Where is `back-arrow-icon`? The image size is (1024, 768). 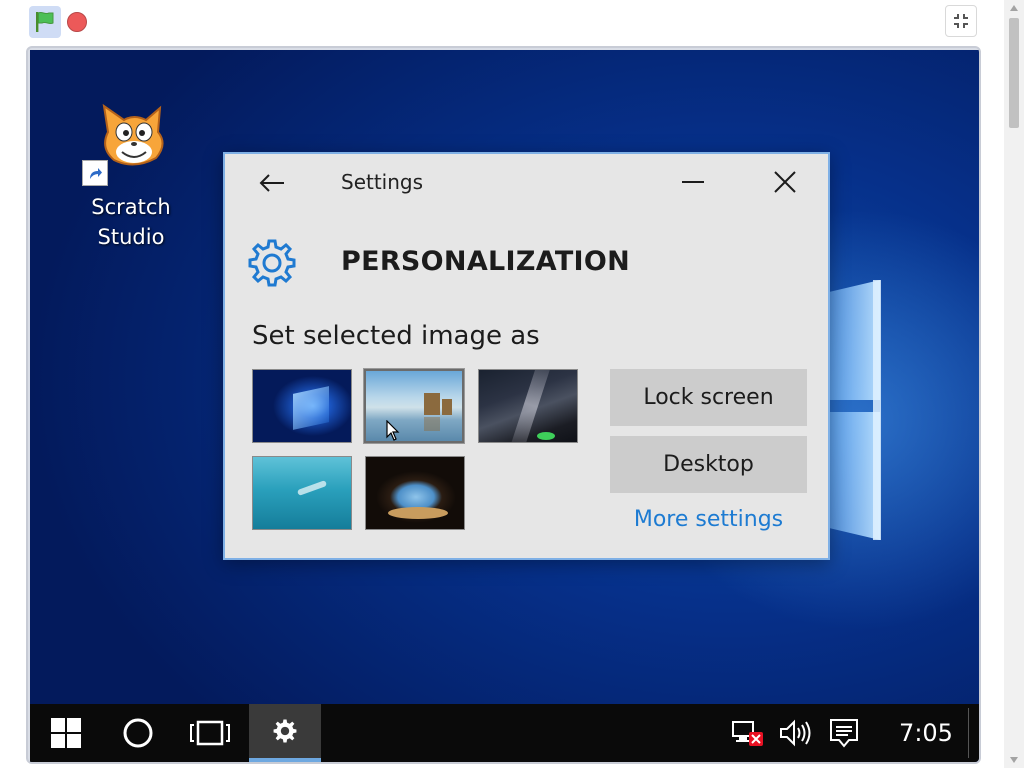 back-arrow-icon is located at coordinates (271, 183).